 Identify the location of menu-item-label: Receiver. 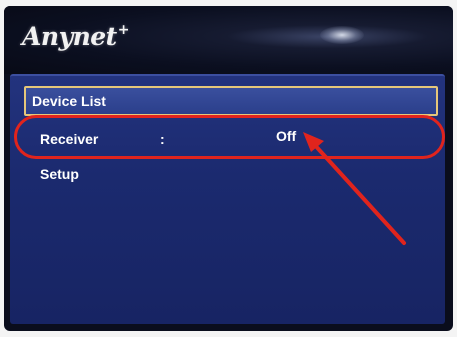
(69, 139).